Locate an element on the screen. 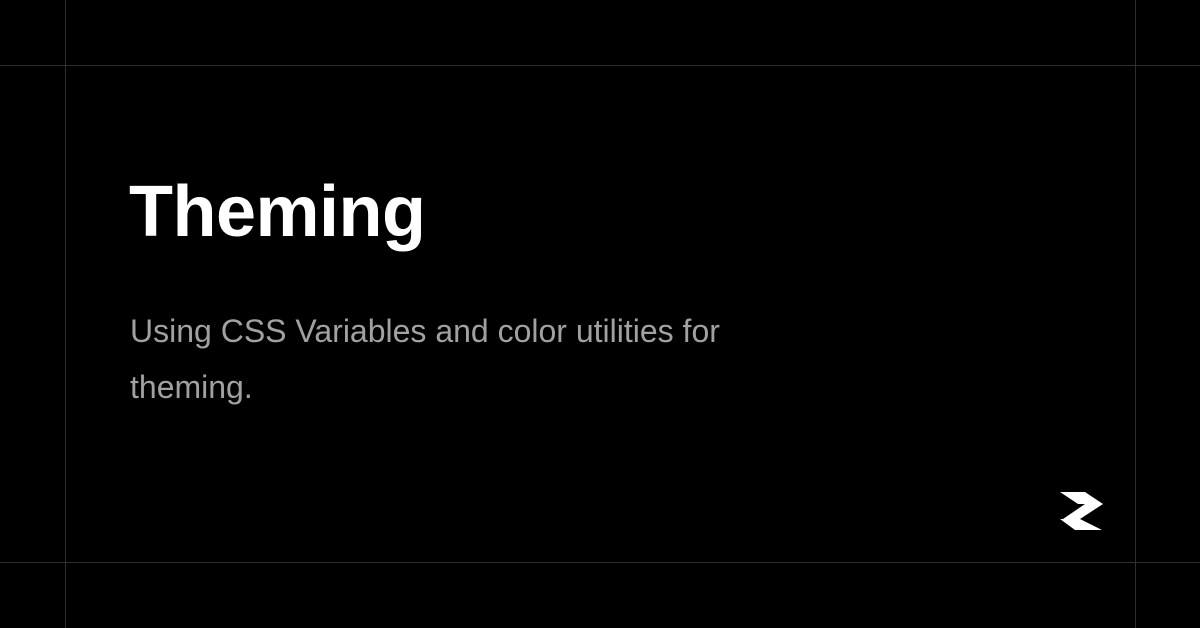  brand-logo-icon is located at coordinates (1081, 511).